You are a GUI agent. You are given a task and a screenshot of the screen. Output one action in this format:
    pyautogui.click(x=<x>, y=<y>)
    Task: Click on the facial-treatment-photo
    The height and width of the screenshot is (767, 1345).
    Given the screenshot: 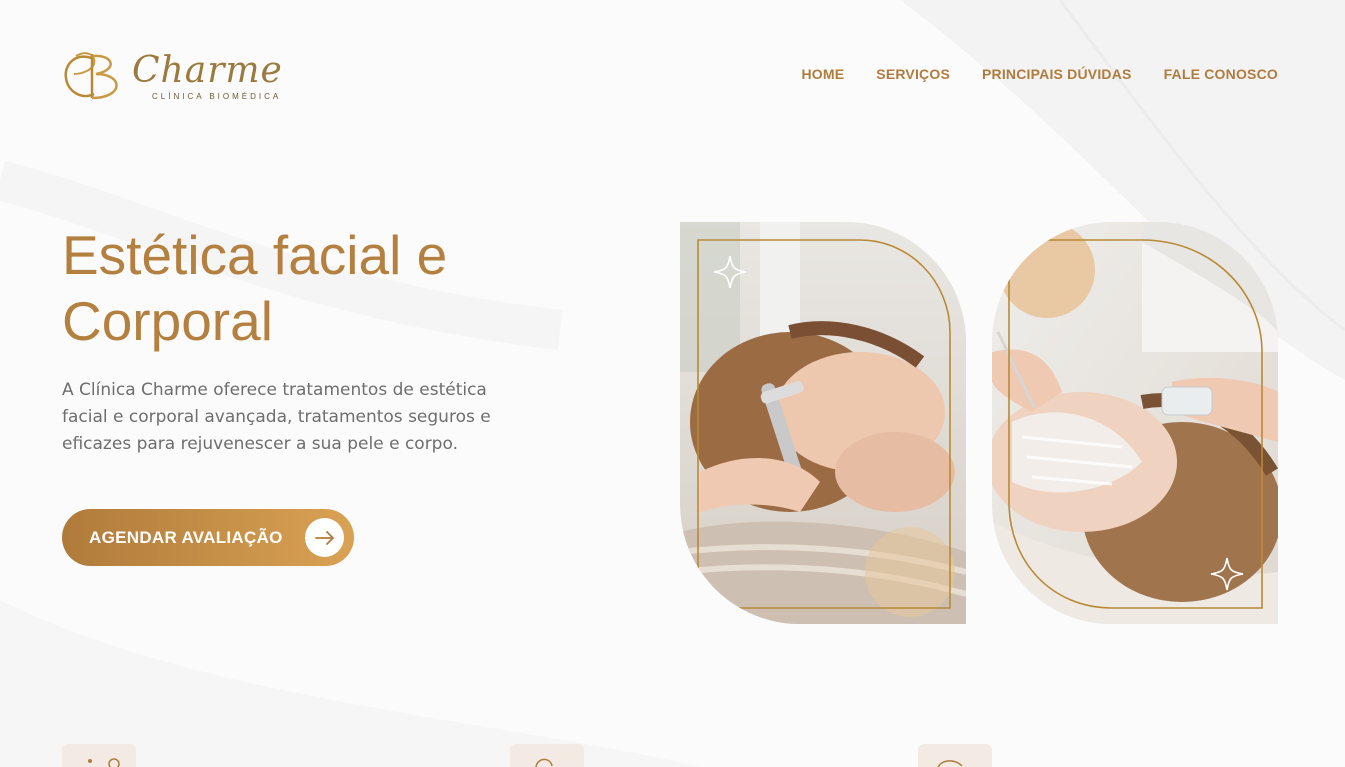 What is the action you would take?
    pyautogui.click(x=823, y=423)
    